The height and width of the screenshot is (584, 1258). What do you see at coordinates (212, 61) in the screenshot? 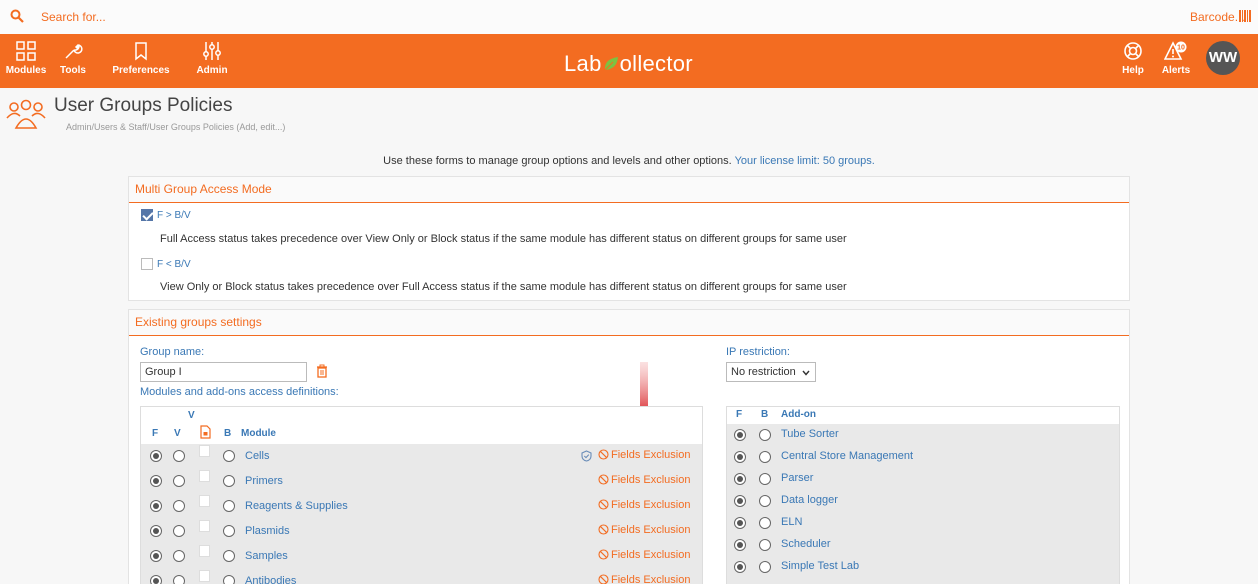
I see `nav-admin: Admin` at bounding box center [212, 61].